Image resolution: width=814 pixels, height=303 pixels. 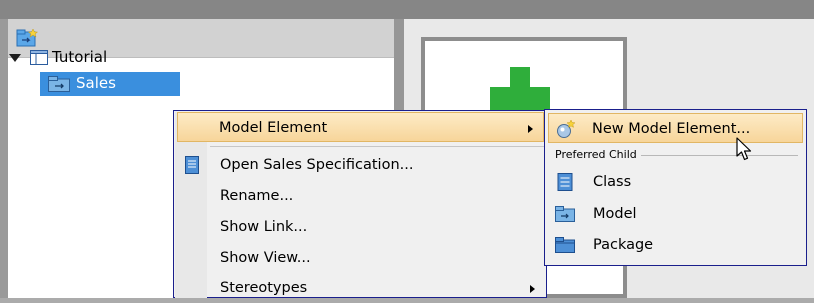 I want to click on menu-item-label: Package, so click(x=623, y=245).